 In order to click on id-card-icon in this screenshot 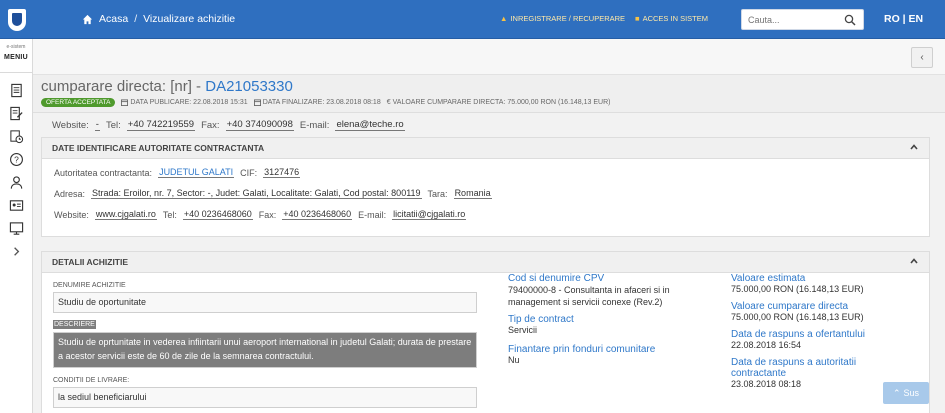, I will do `click(16, 205)`.